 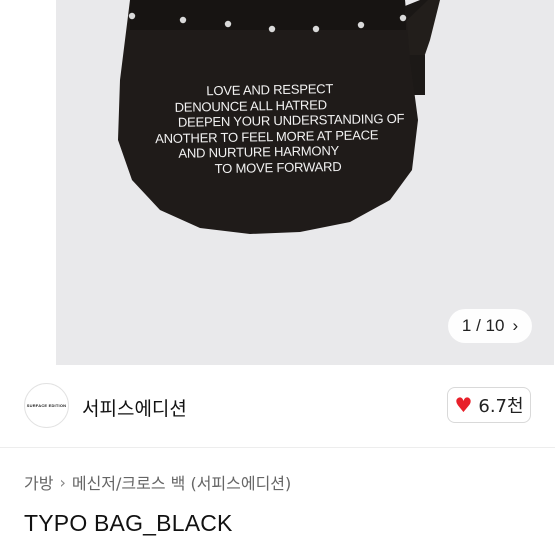 I want to click on seller-row: SURFACE EDITION 서피스에디션 ♥ 6.7천, so click(x=277, y=406).